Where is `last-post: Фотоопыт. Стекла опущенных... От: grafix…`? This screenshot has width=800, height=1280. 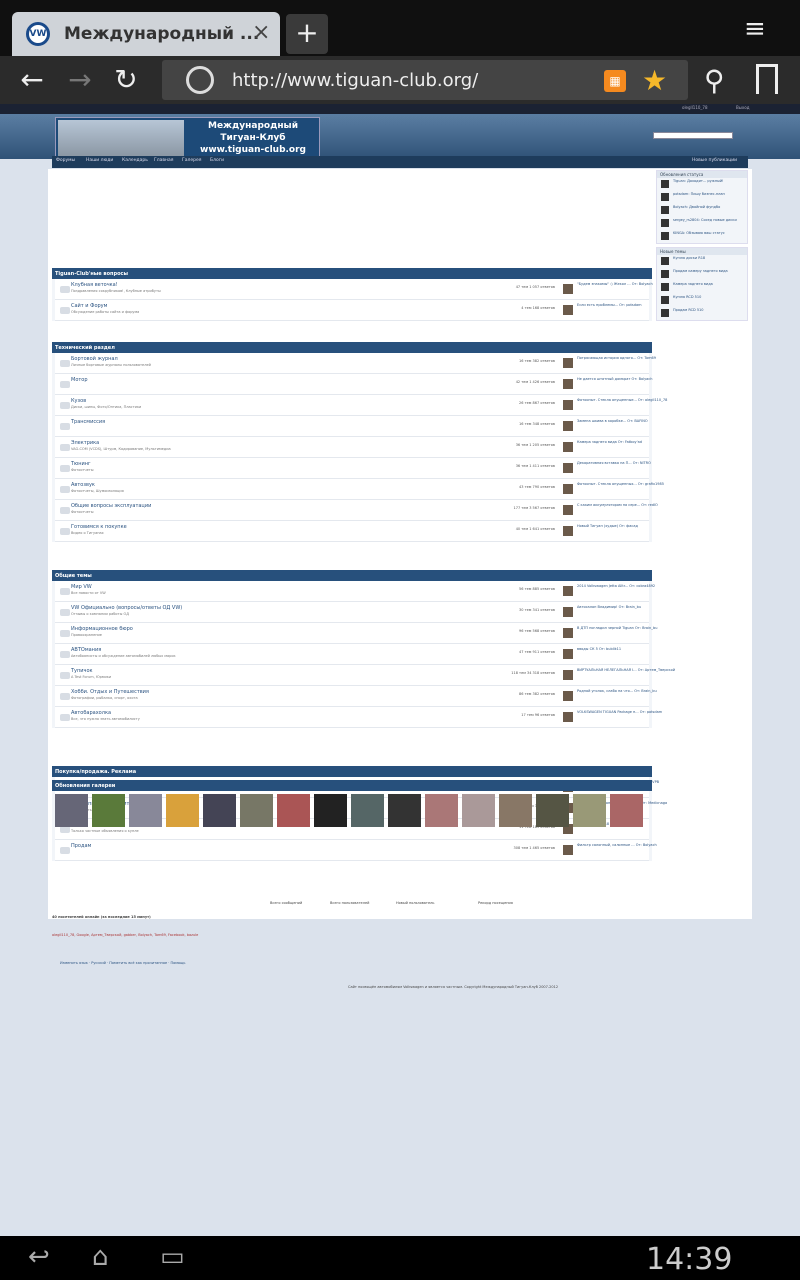 last-post: Фотоопыт. Стекла опущенных... От: grafix… is located at coordinates (620, 484).